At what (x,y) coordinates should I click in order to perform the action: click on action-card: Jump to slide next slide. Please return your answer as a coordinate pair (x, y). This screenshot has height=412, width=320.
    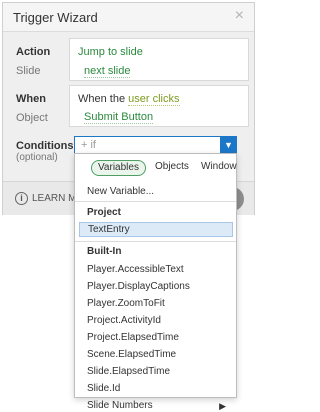
    Looking at the image, I should click on (159, 59).